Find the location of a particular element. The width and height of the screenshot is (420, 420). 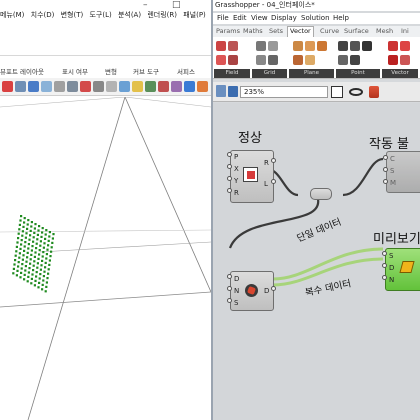

relay-component is located at coordinates (321, 194).